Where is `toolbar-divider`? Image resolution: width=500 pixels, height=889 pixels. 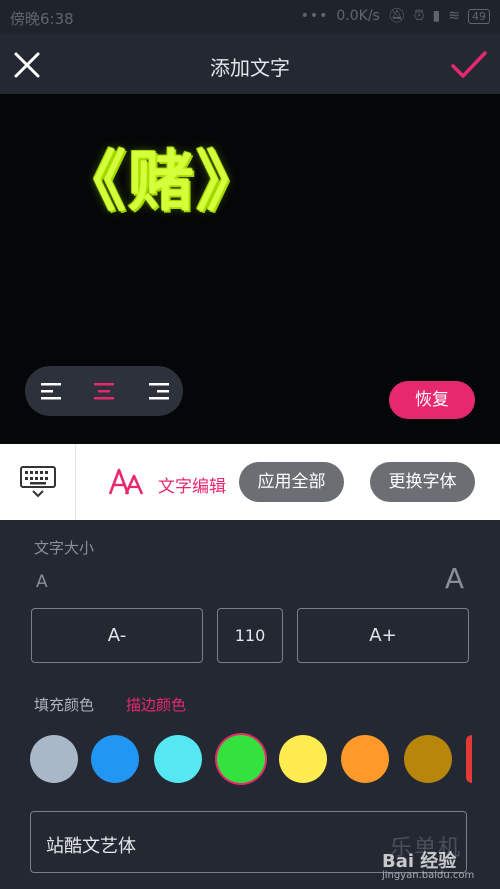
toolbar-divider is located at coordinates (75, 482).